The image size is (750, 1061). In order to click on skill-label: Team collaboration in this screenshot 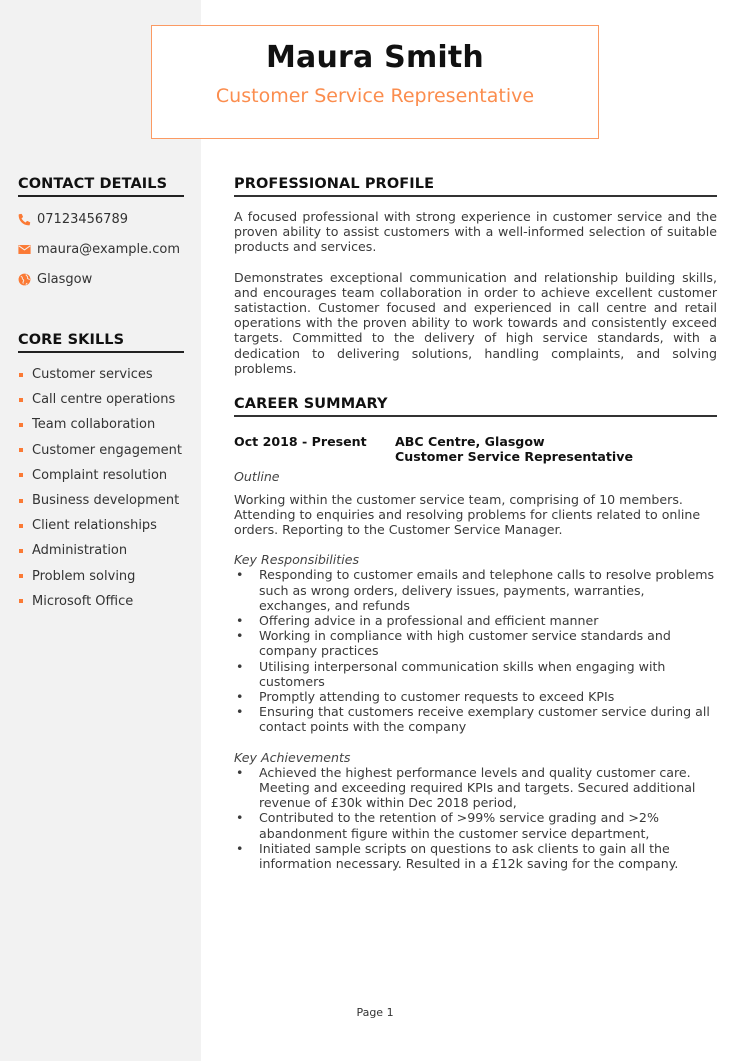, I will do `click(94, 425)`.